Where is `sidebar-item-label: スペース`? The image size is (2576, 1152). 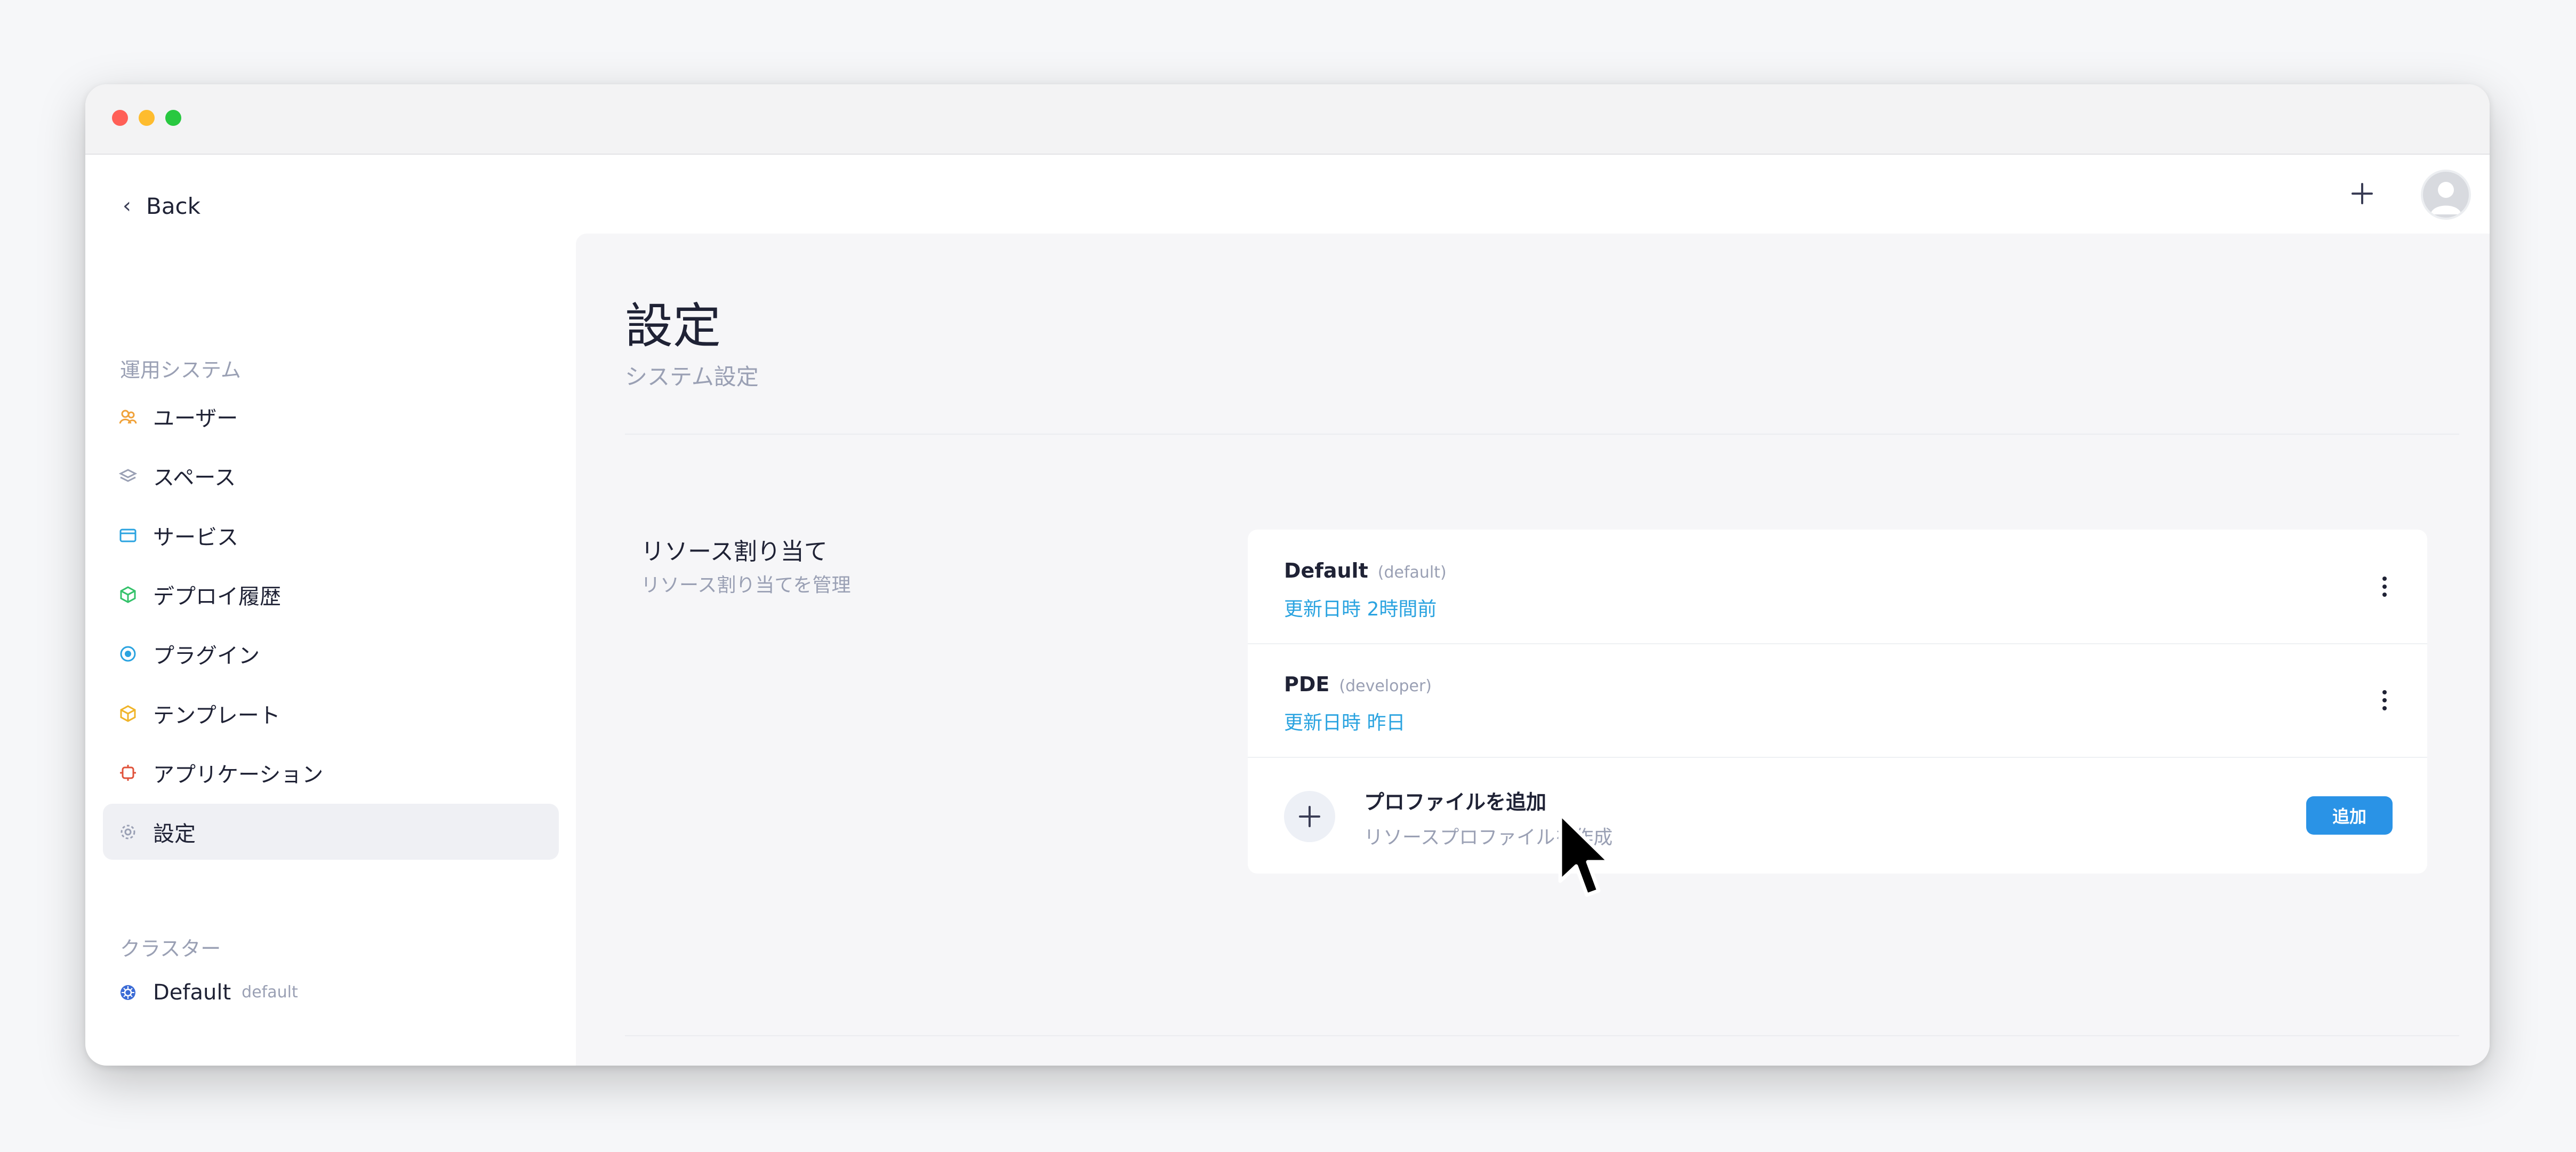
sidebar-item-label: スペース is located at coordinates (195, 477).